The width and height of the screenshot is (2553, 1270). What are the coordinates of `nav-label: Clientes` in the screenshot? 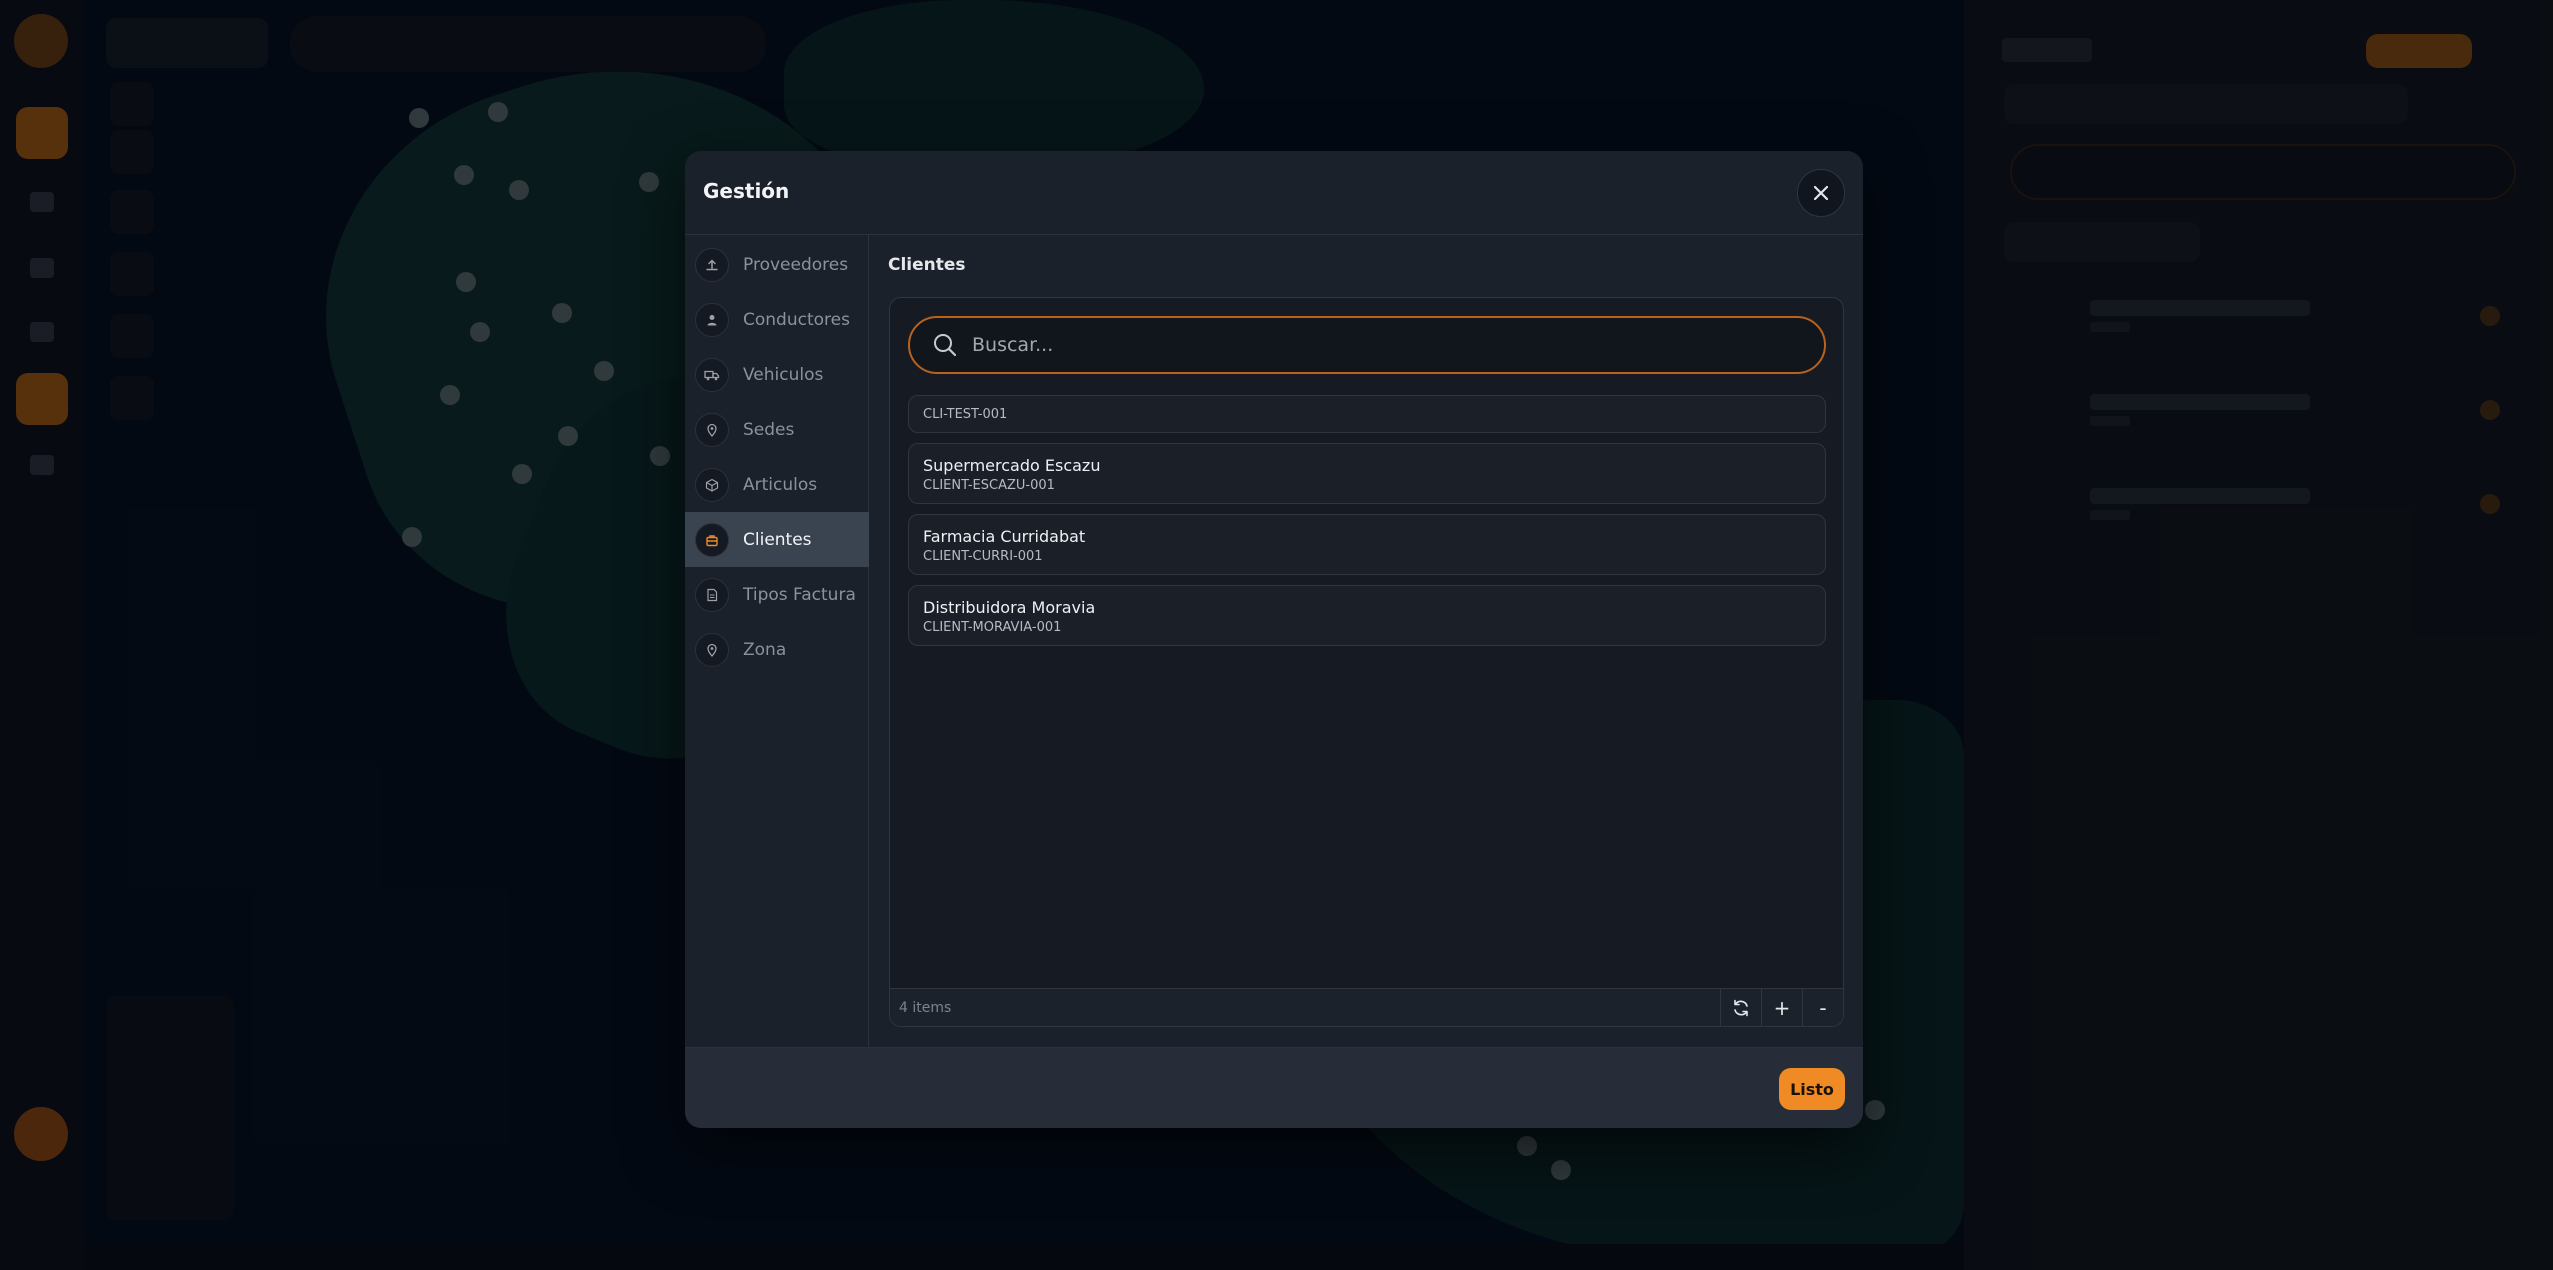 It's located at (777, 539).